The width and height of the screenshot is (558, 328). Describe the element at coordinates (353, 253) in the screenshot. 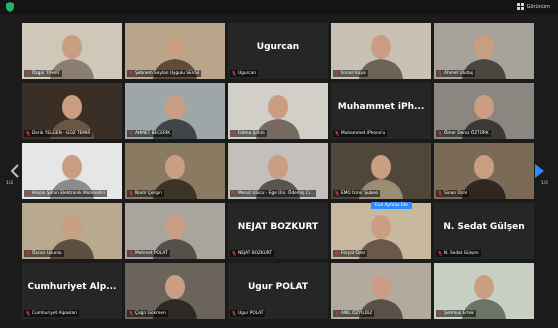

I see `participant-name-label: Feryal Özer` at that location.